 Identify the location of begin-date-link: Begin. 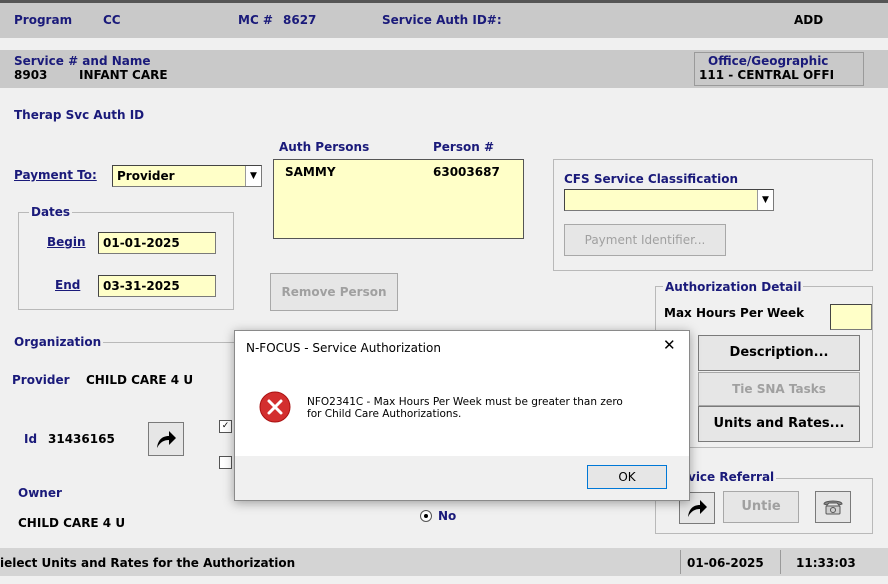
(66, 242).